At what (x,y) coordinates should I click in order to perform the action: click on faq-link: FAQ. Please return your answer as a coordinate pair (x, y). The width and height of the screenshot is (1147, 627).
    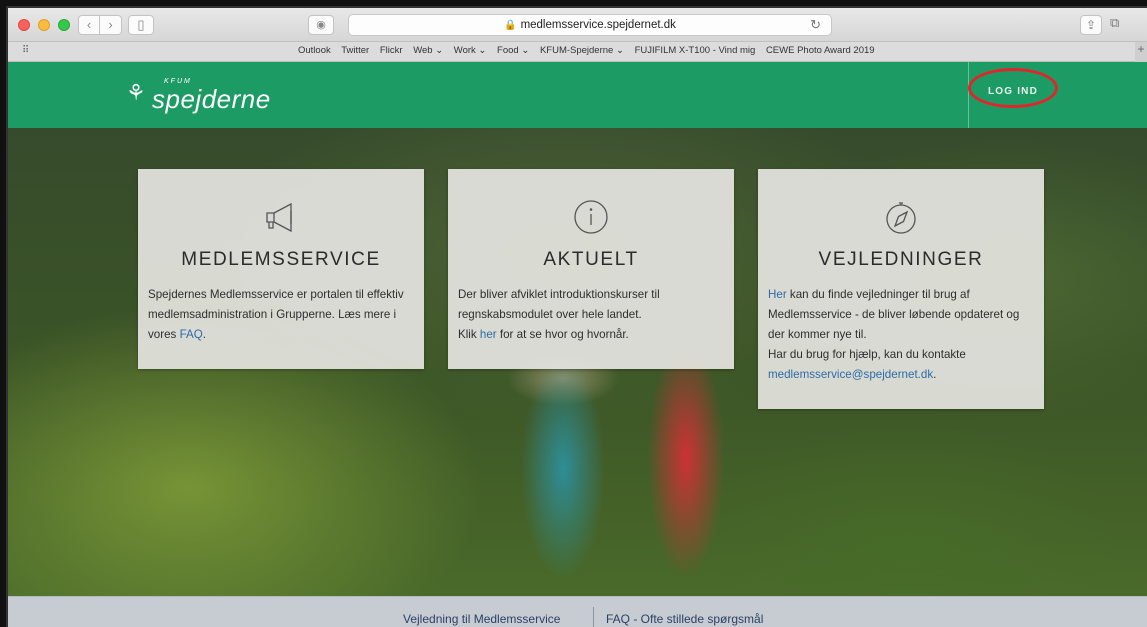
    Looking at the image, I should click on (191, 334).